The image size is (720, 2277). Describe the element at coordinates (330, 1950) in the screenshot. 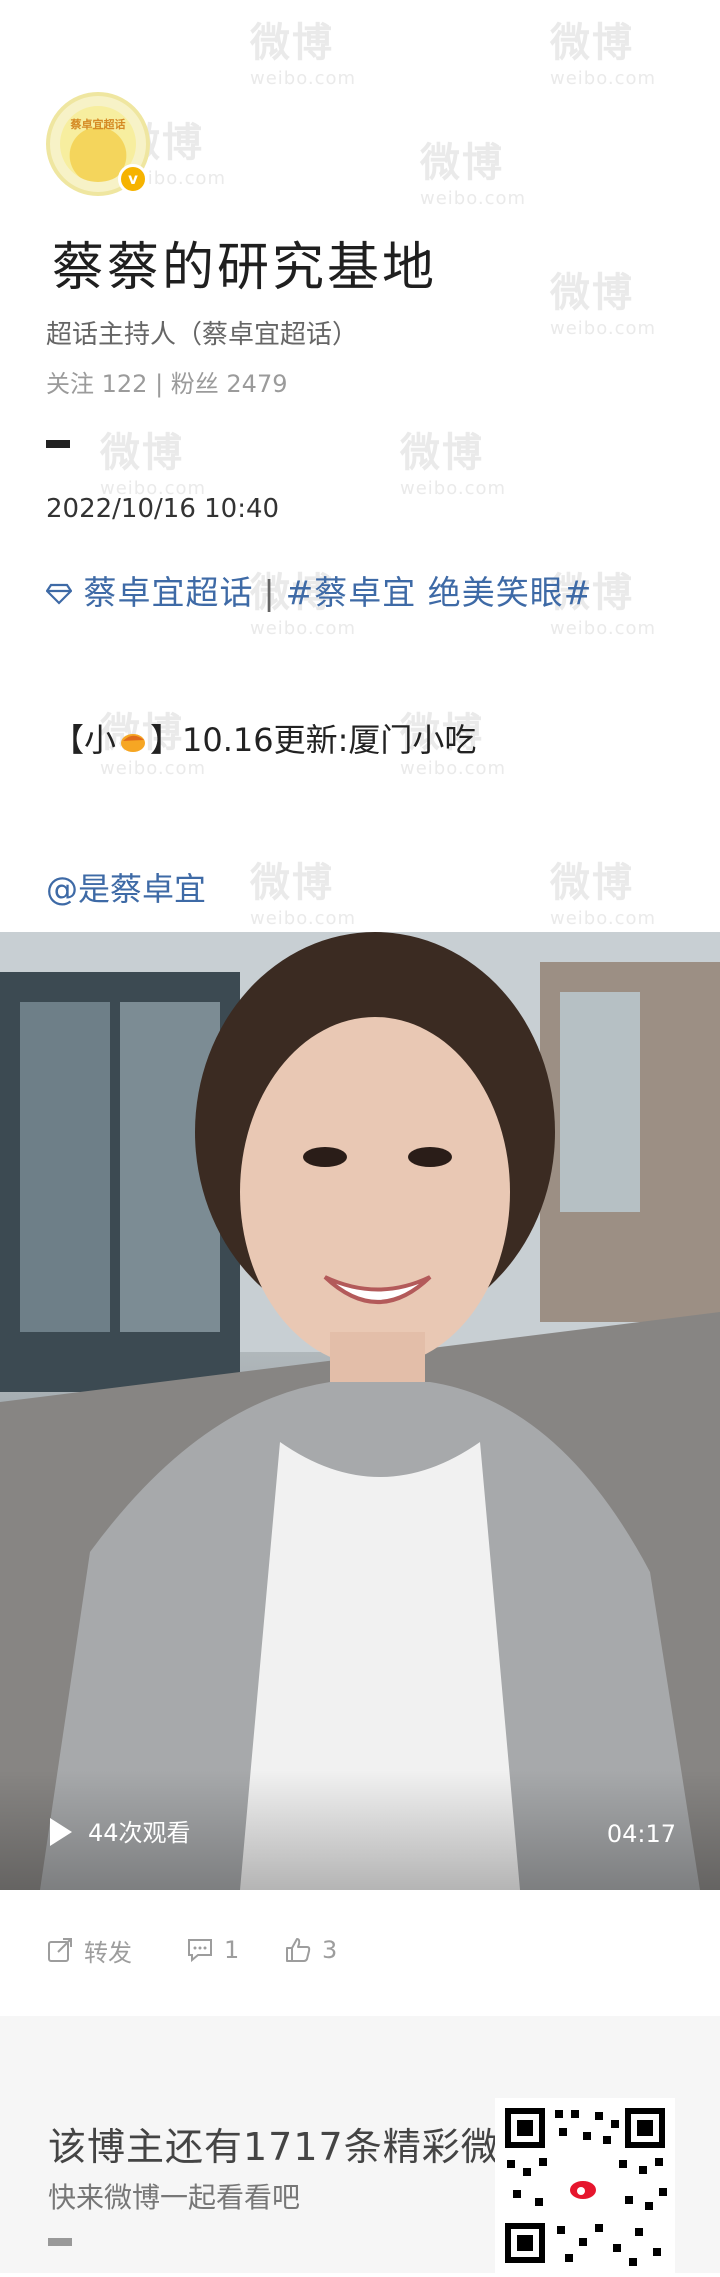

I see `like-count: 3` at that location.